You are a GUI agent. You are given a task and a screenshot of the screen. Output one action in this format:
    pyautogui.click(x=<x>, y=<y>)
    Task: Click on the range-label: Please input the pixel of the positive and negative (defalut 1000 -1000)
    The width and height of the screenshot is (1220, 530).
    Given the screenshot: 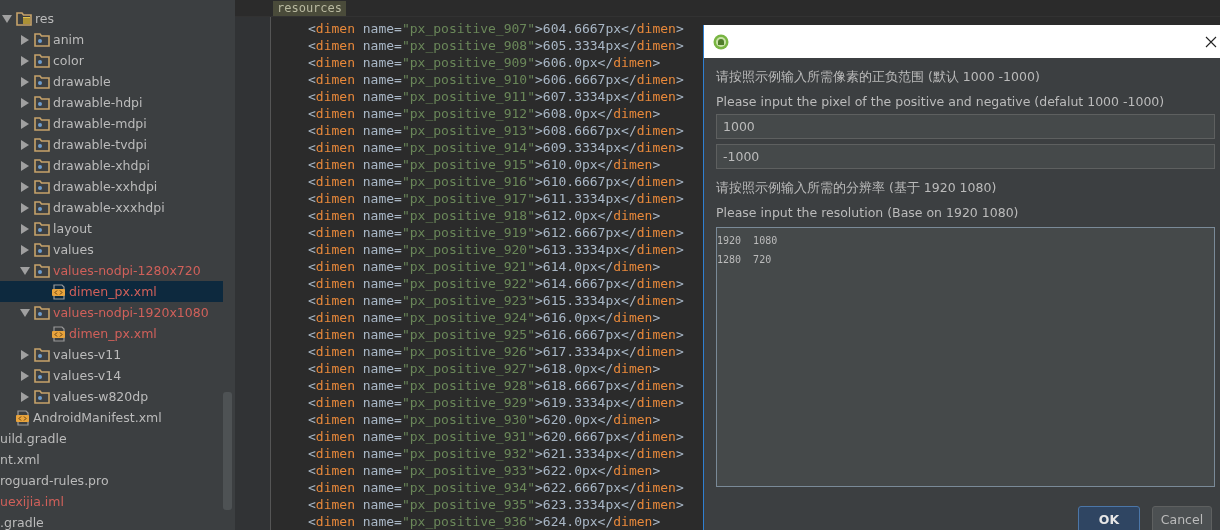 What is the action you would take?
    pyautogui.click(x=941, y=102)
    